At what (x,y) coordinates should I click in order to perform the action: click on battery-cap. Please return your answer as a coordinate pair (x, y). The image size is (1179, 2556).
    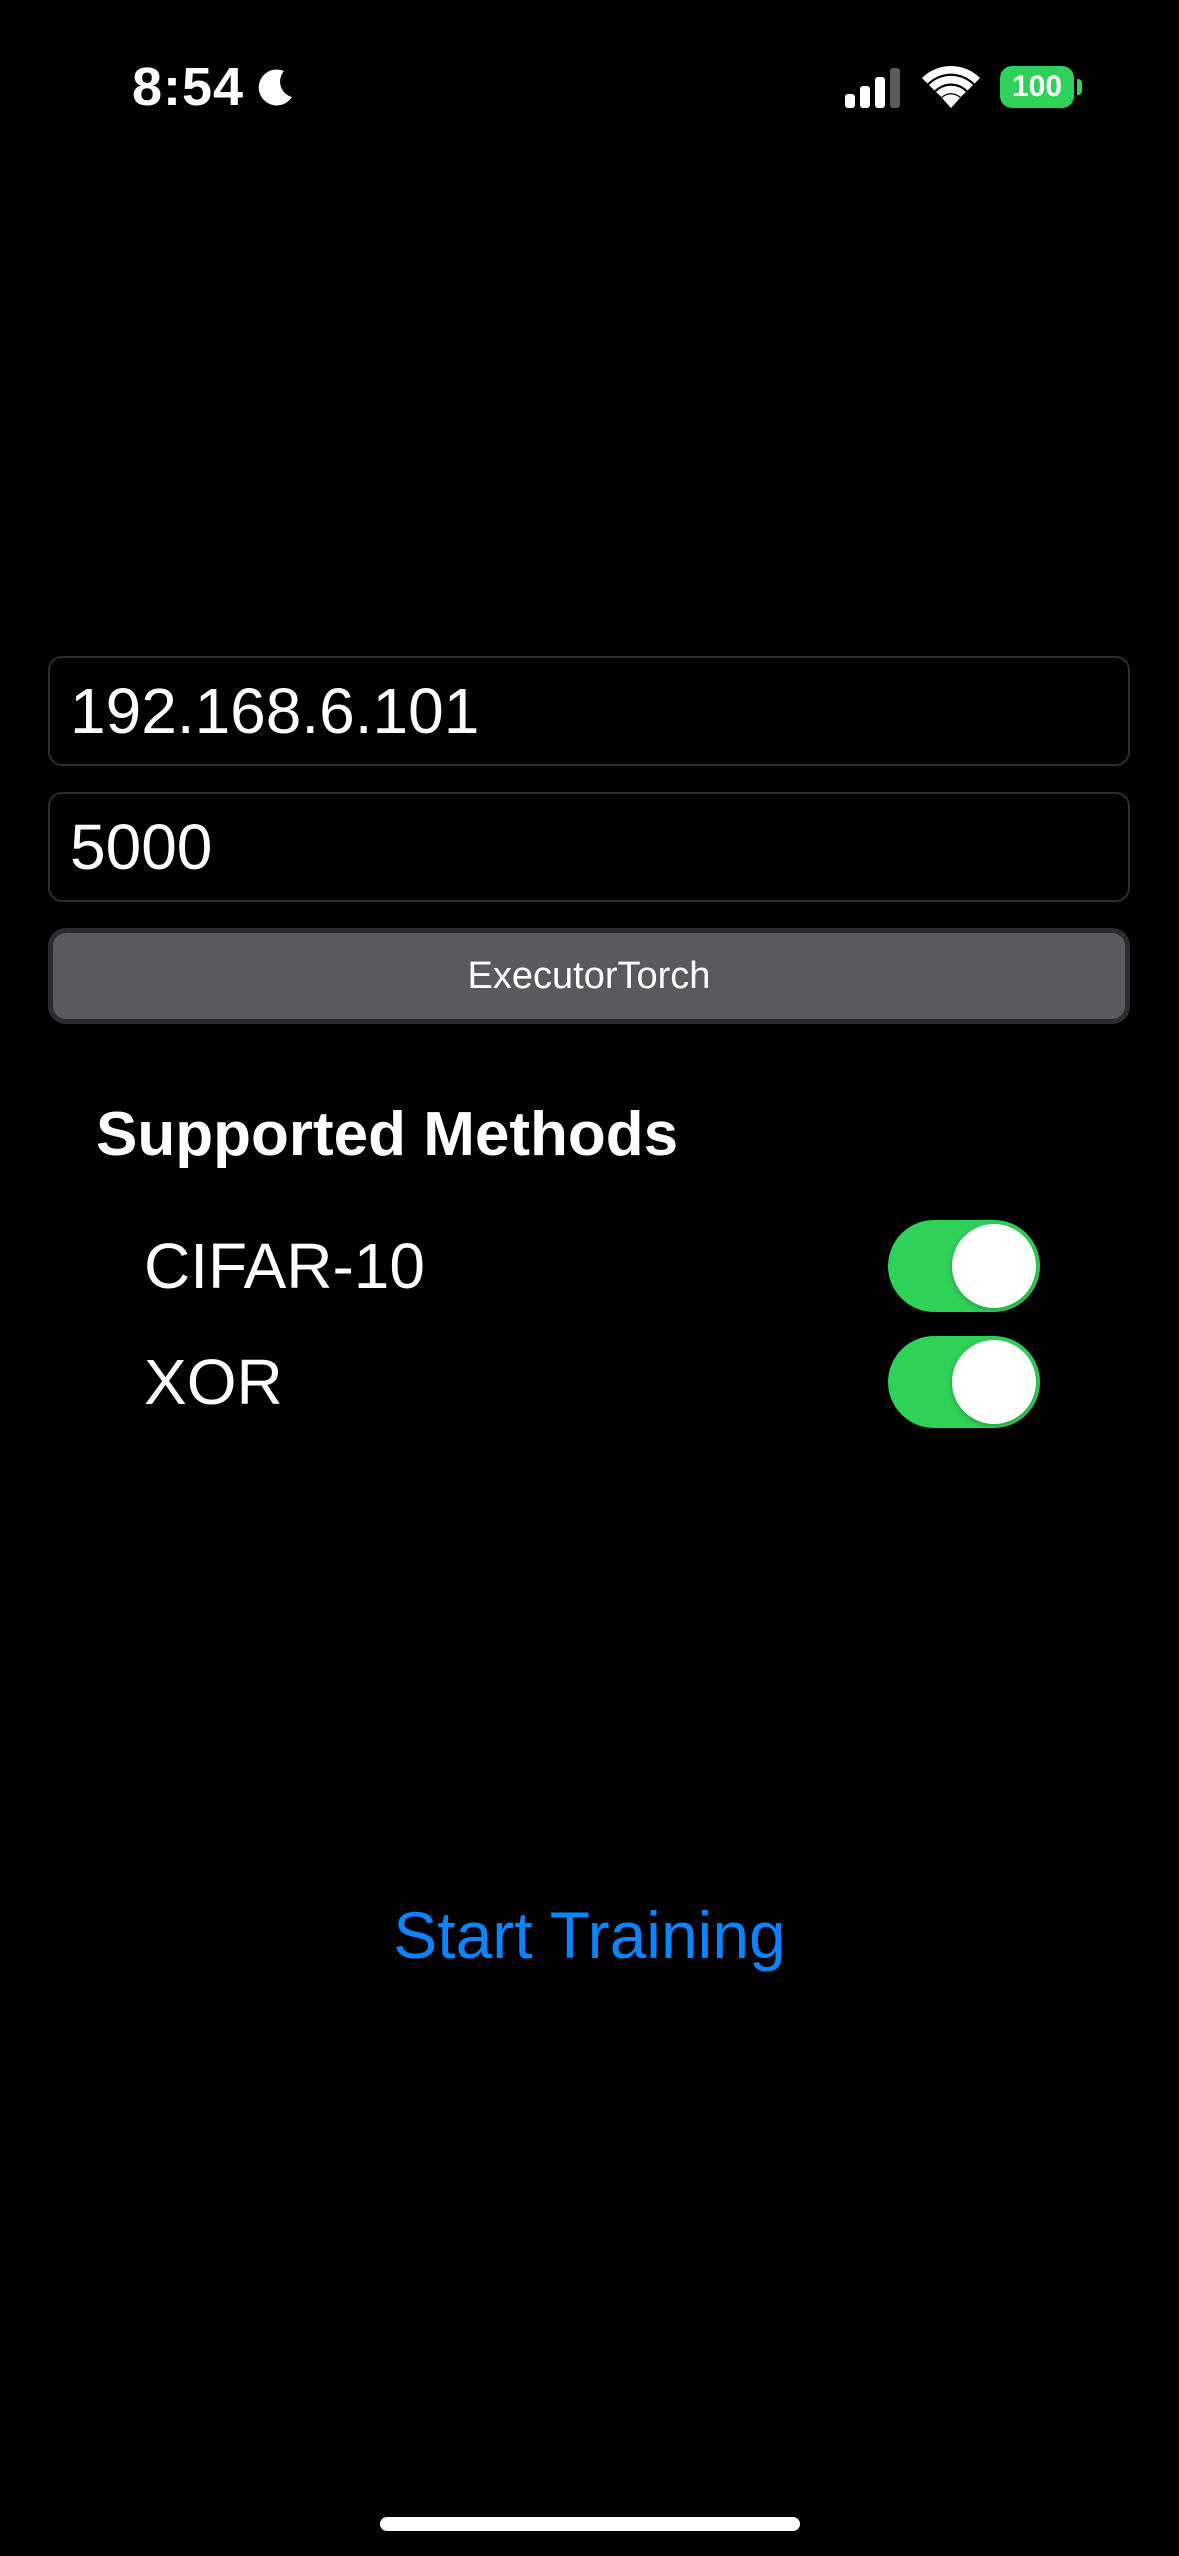
    Looking at the image, I should click on (1079, 87).